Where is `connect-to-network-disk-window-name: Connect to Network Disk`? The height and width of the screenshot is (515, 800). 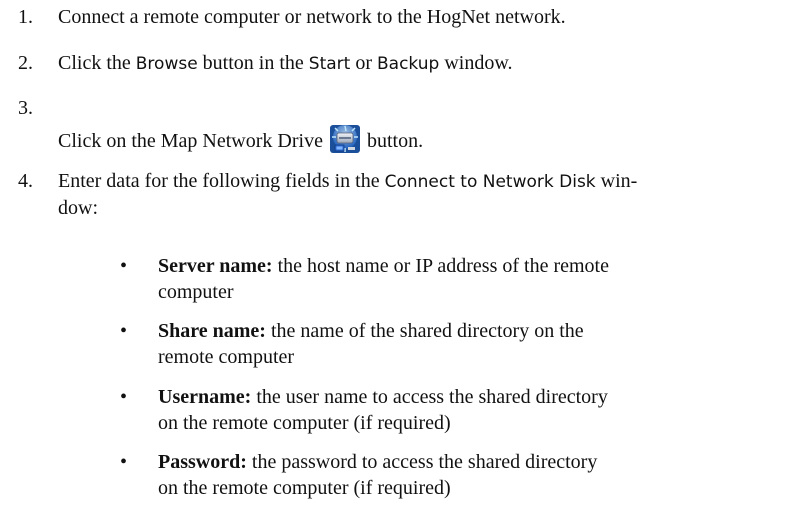 connect-to-network-disk-window-name: Connect to Network Disk is located at coordinates (490, 182).